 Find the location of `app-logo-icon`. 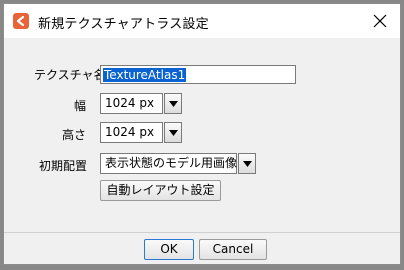

app-logo-icon is located at coordinates (21, 21).